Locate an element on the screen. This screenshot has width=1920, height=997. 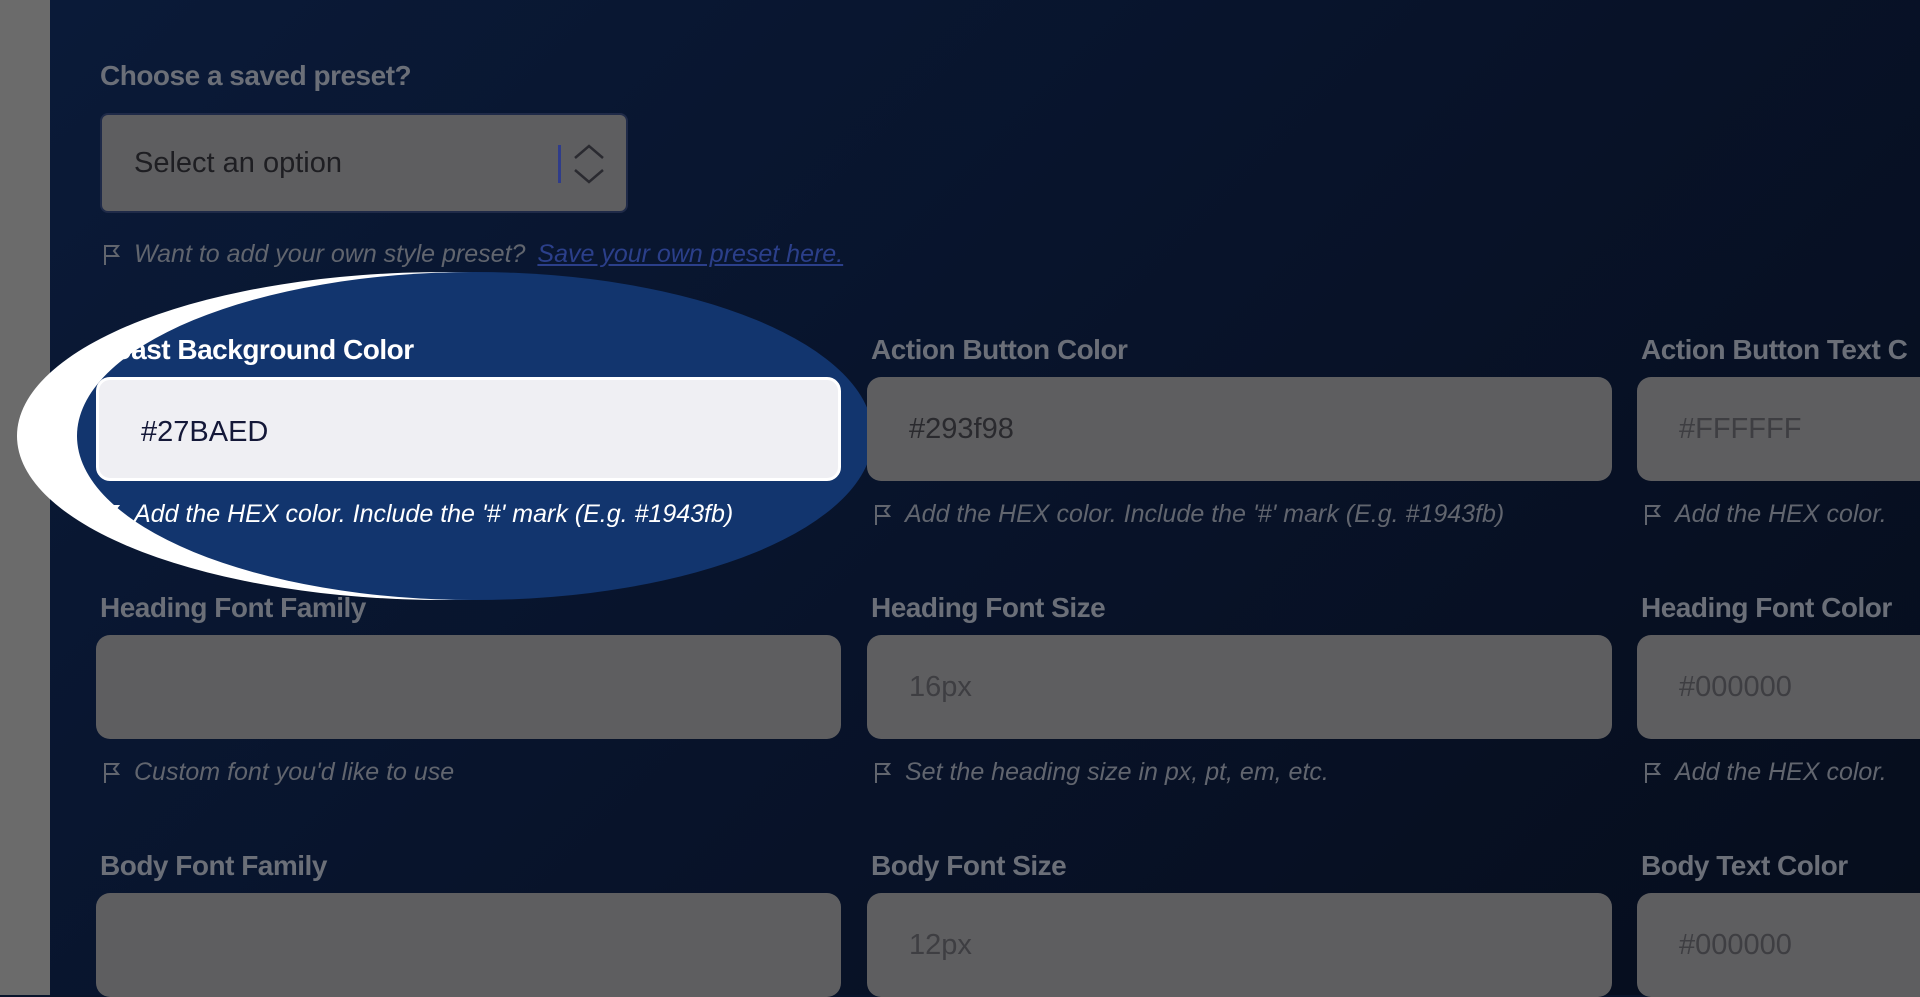
heading-font-color-label: Heading Font Color is located at coordinates (1766, 607).